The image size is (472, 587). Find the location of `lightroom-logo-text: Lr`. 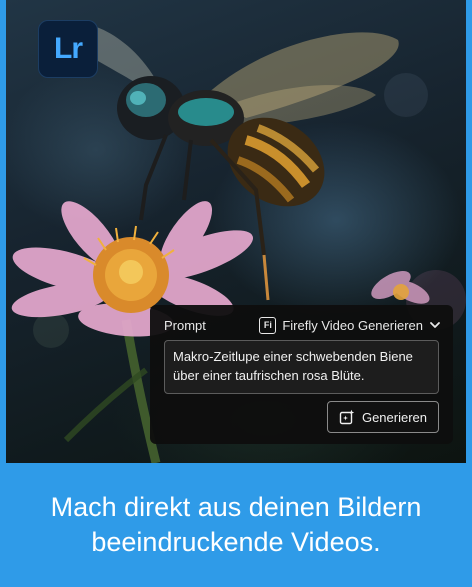

lightroom-logo-text: Lr is located at coordinates (68, 48).